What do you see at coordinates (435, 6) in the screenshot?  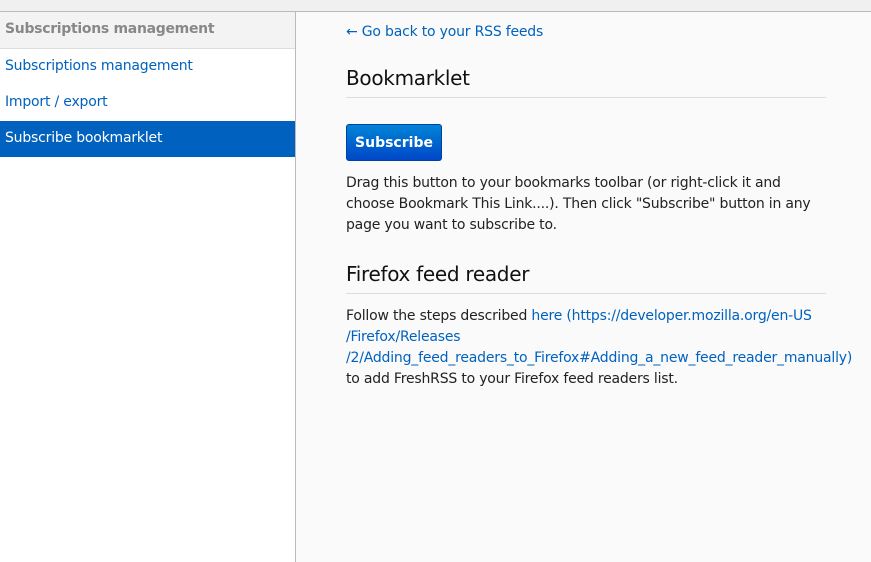 I see `top-bar` at bounding box center [435, 6].